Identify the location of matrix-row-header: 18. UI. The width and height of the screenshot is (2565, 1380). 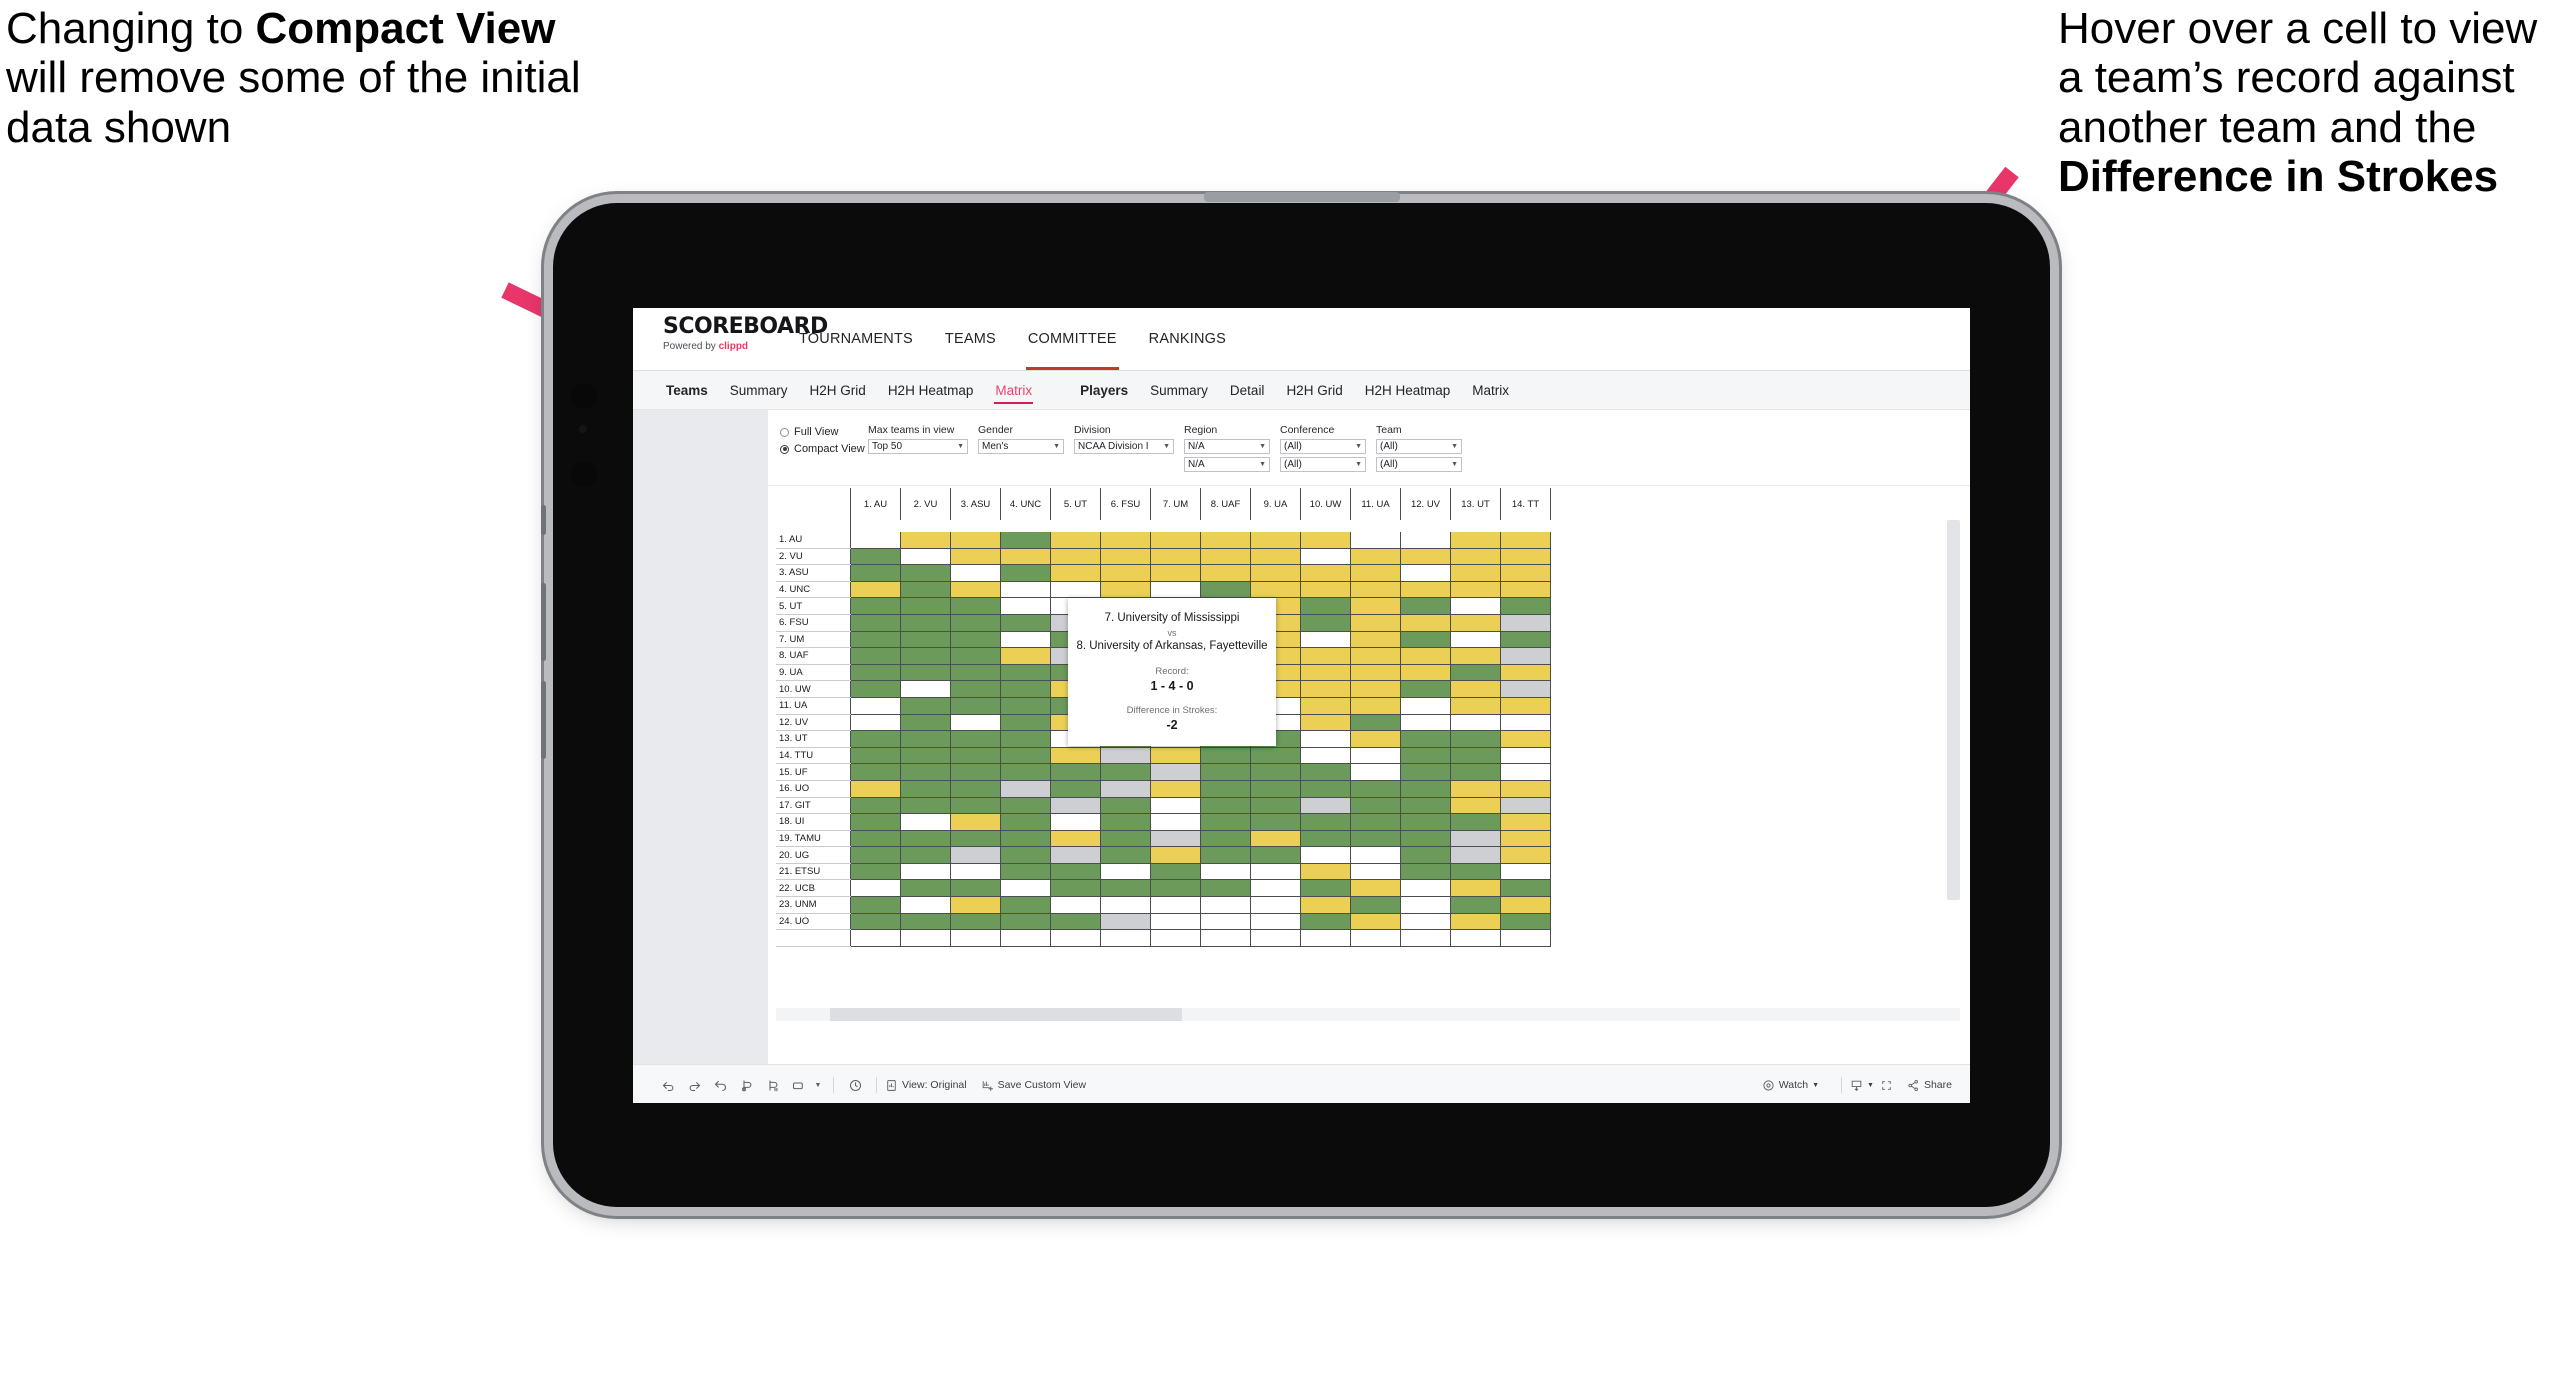
(813, 822).